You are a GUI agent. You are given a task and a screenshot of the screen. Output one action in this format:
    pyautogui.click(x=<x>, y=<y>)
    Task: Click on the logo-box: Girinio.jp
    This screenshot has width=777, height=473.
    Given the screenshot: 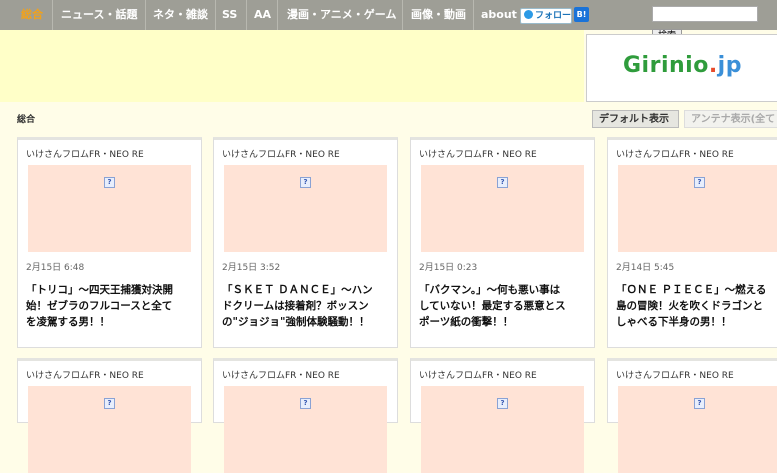 What is the action you would take?
    pyautogui.click(x=681, y=68)
    